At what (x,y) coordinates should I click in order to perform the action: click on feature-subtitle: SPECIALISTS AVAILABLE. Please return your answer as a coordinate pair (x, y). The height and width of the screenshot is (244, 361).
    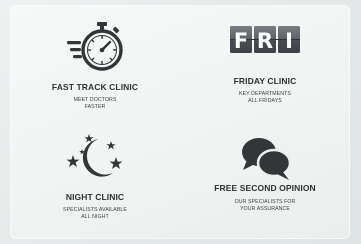
    Looking at the image, I should click on (95, 210).